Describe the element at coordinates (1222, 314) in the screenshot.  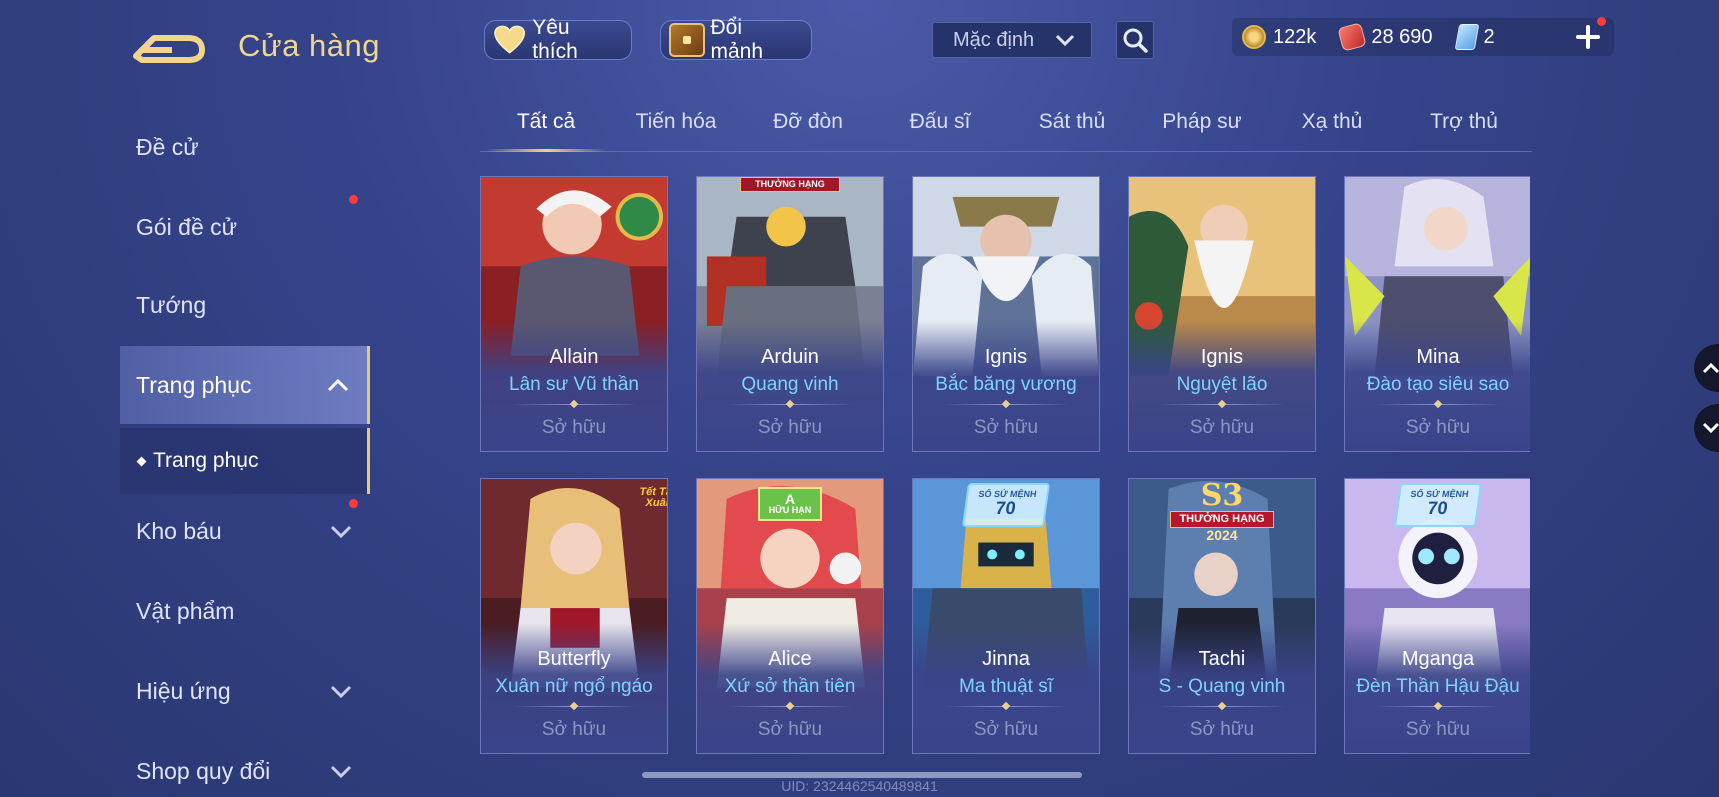
I see `skin-card: Ignis Nguyệt lão Sở hữu` at that location.